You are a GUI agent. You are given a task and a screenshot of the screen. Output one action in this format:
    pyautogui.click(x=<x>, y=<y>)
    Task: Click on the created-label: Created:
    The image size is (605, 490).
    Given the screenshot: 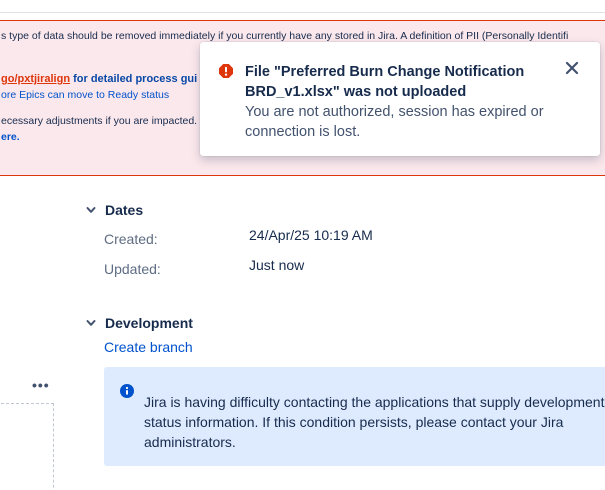 What is the action you would take?
    pyautogui.click(x=131, y=239)
    